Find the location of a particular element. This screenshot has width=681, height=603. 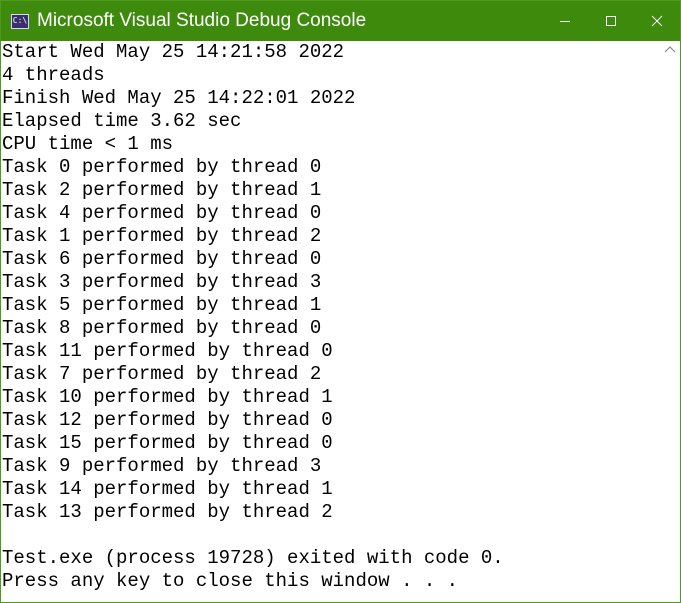

console-line: Task 5 performed by thread 1 is located at coordinates (162, 305).